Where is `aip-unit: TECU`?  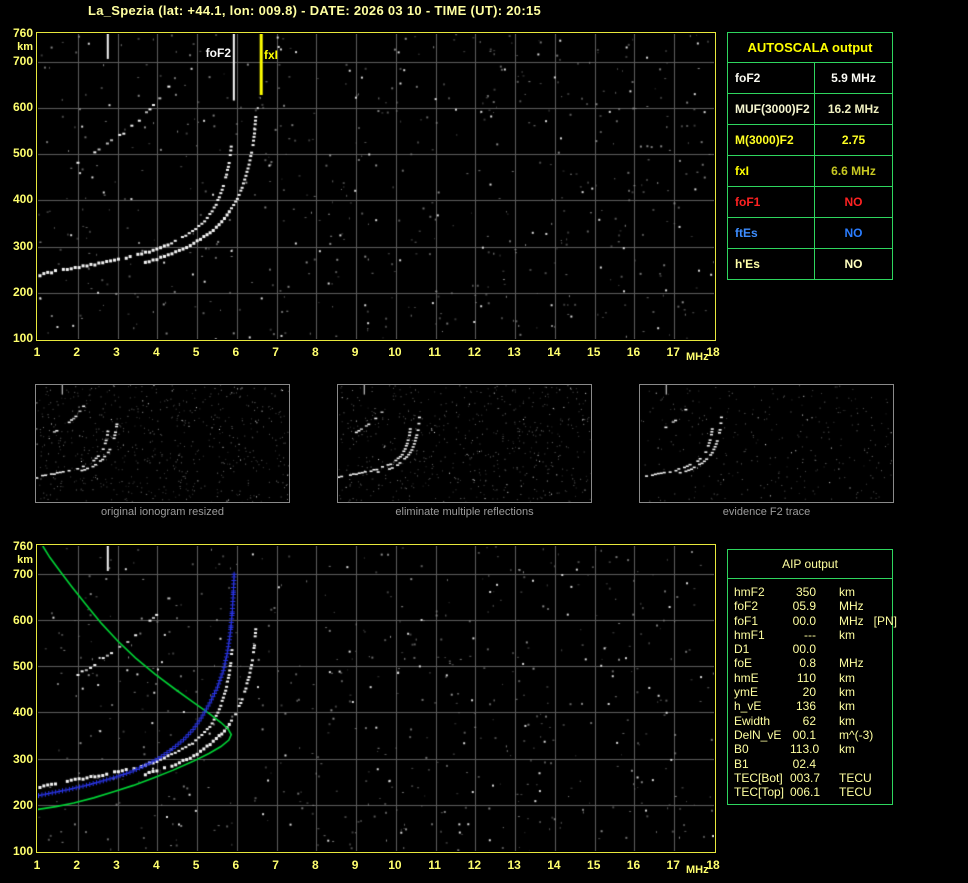
aip-unit: TECU is located at coordinates (855, 777).